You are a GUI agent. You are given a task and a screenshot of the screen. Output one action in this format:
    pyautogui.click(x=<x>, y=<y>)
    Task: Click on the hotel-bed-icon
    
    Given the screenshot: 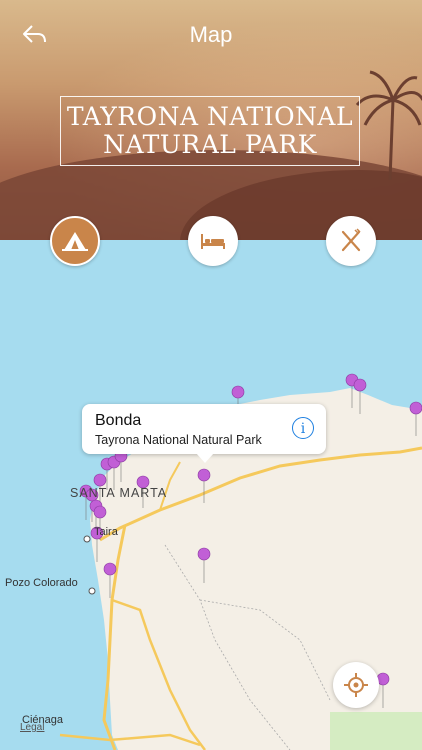 What is the action you would take?
    pyautogui.click(x=213, y=241)
    